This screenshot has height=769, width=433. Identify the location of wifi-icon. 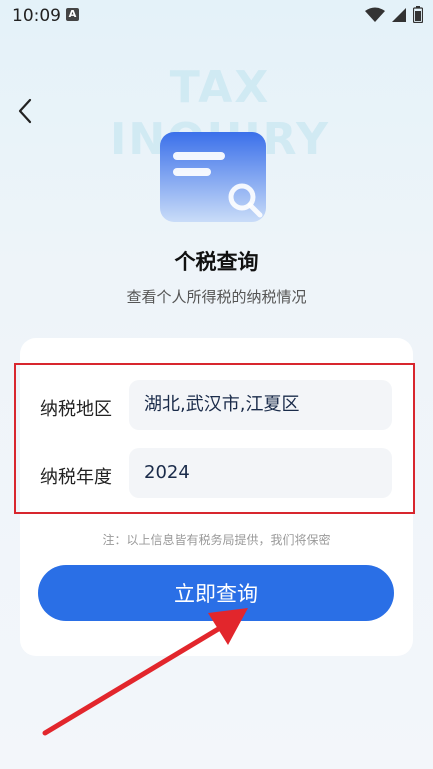
(375, 14).